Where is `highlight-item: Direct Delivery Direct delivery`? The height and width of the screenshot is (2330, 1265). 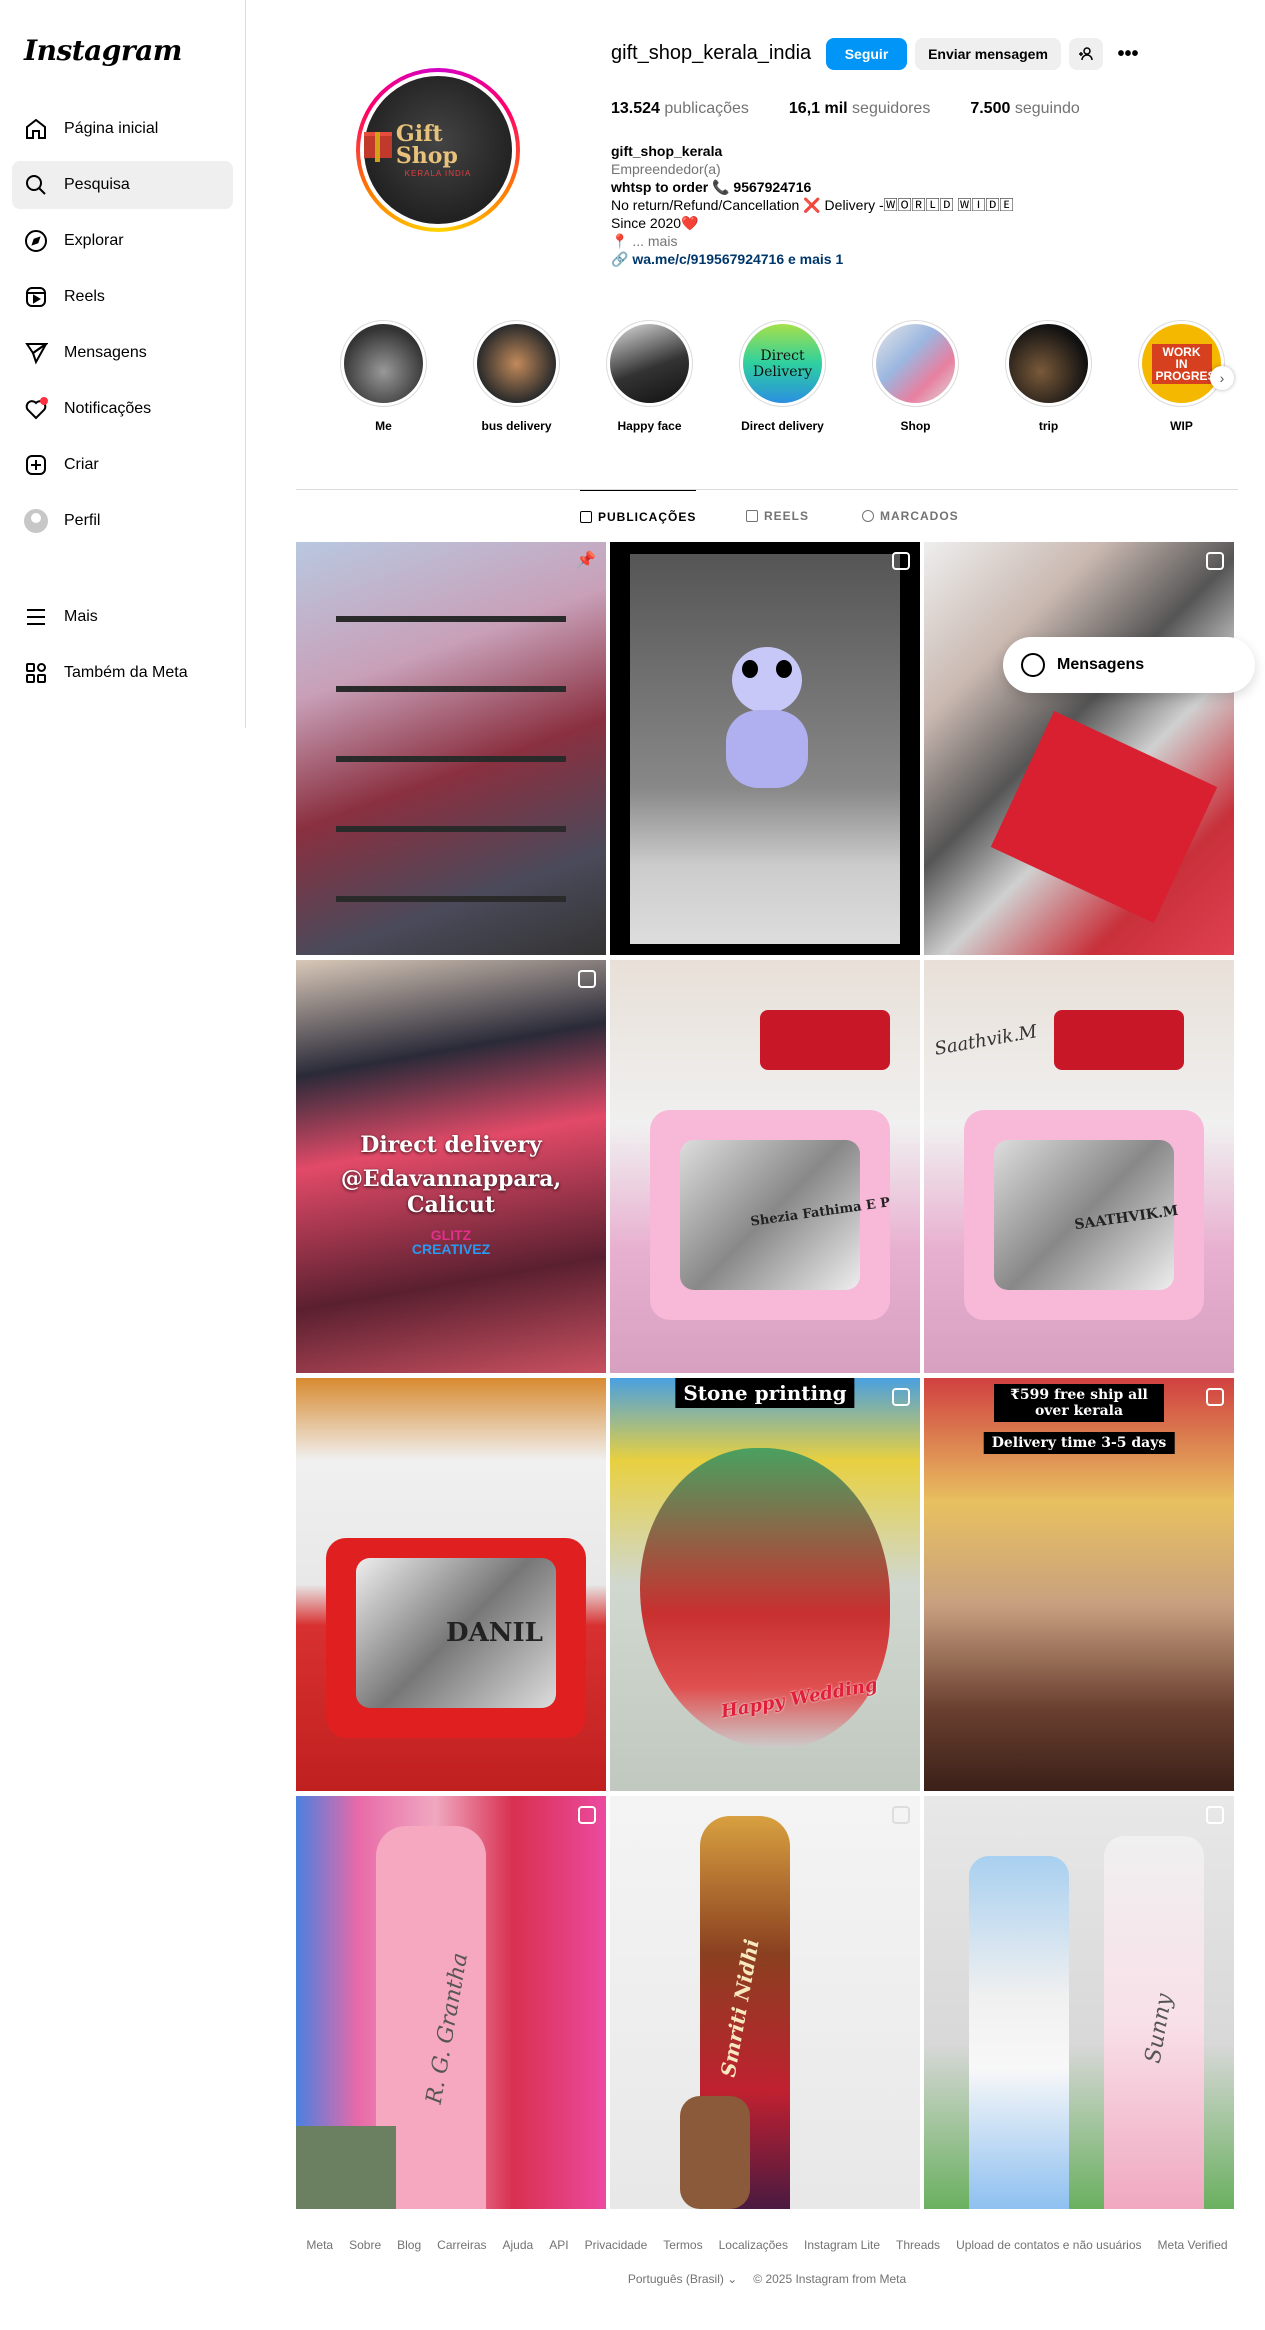 highlight-item: Direct Delivery Direct delivery is located at coordinates (782, 376).